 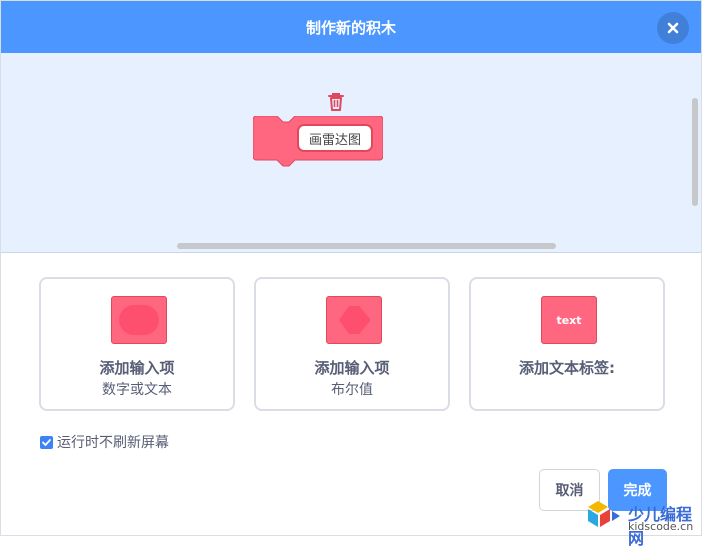 What do you see at coordinates (366, 246) in the screenshot?
I see `horizontal-scrollbar` at bounding box center [366, 246].